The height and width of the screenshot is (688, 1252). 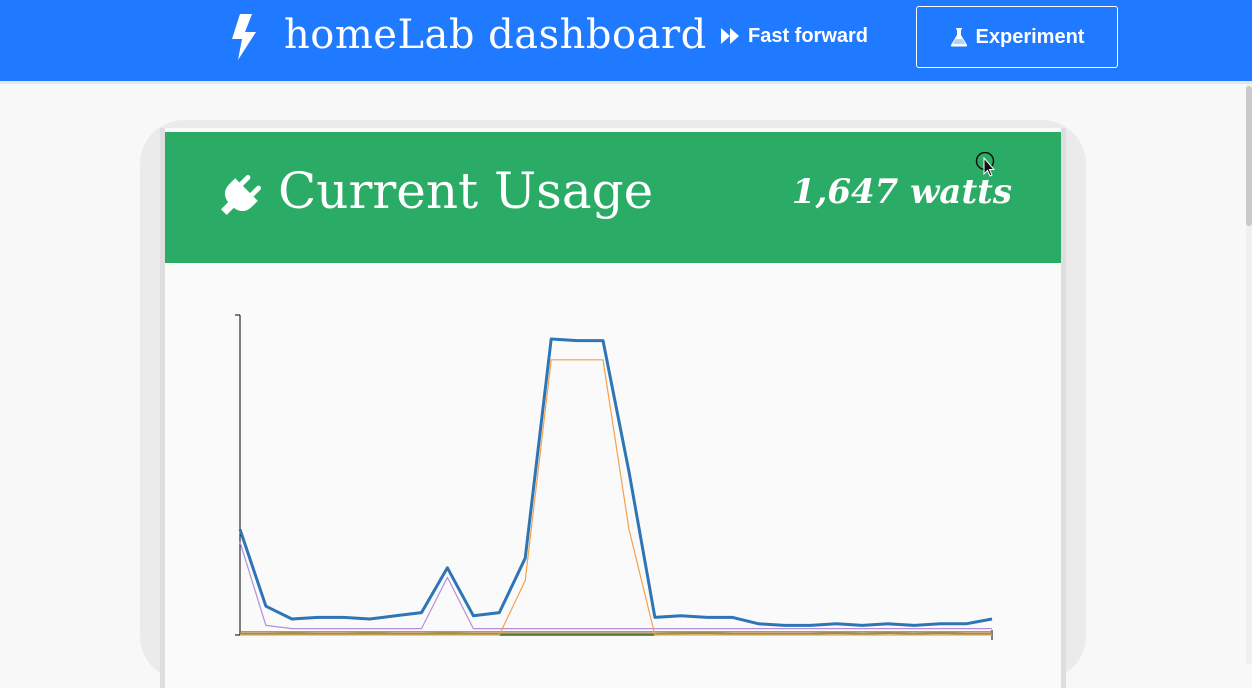 What do you see at coordinates (241, 194) in the screenshot?
I see `plug-icon` at bounding box center [241, 194].